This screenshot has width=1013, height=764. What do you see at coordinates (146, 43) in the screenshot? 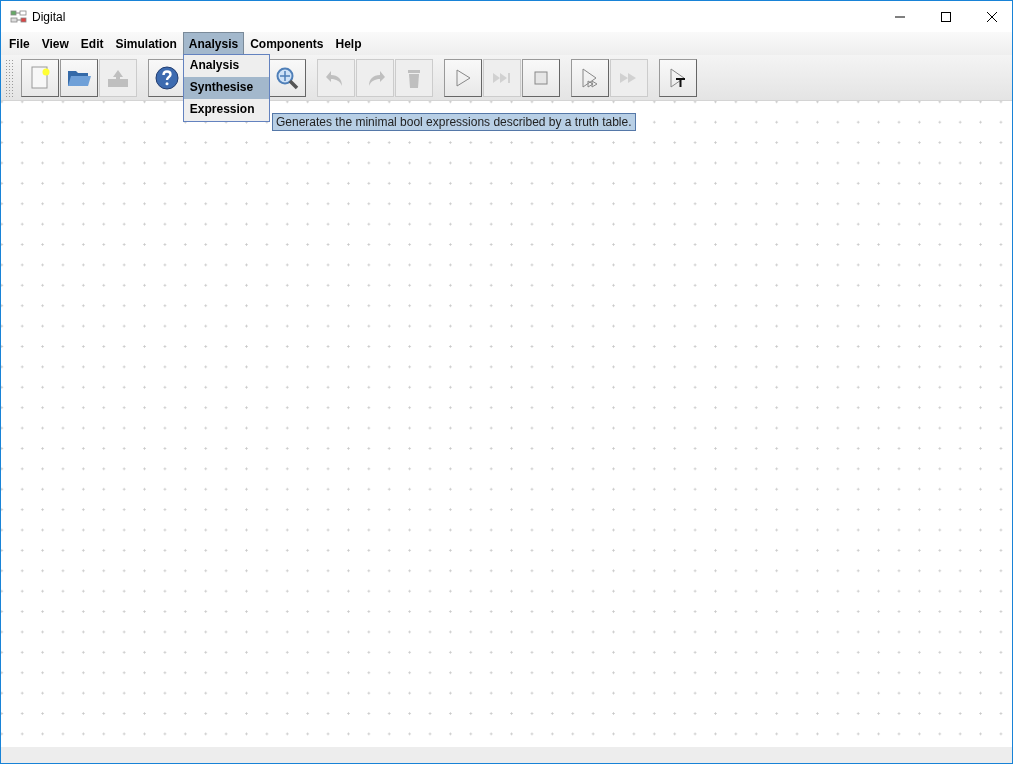
I see `menu-item: Simulation` at bounding box center [146, 43].